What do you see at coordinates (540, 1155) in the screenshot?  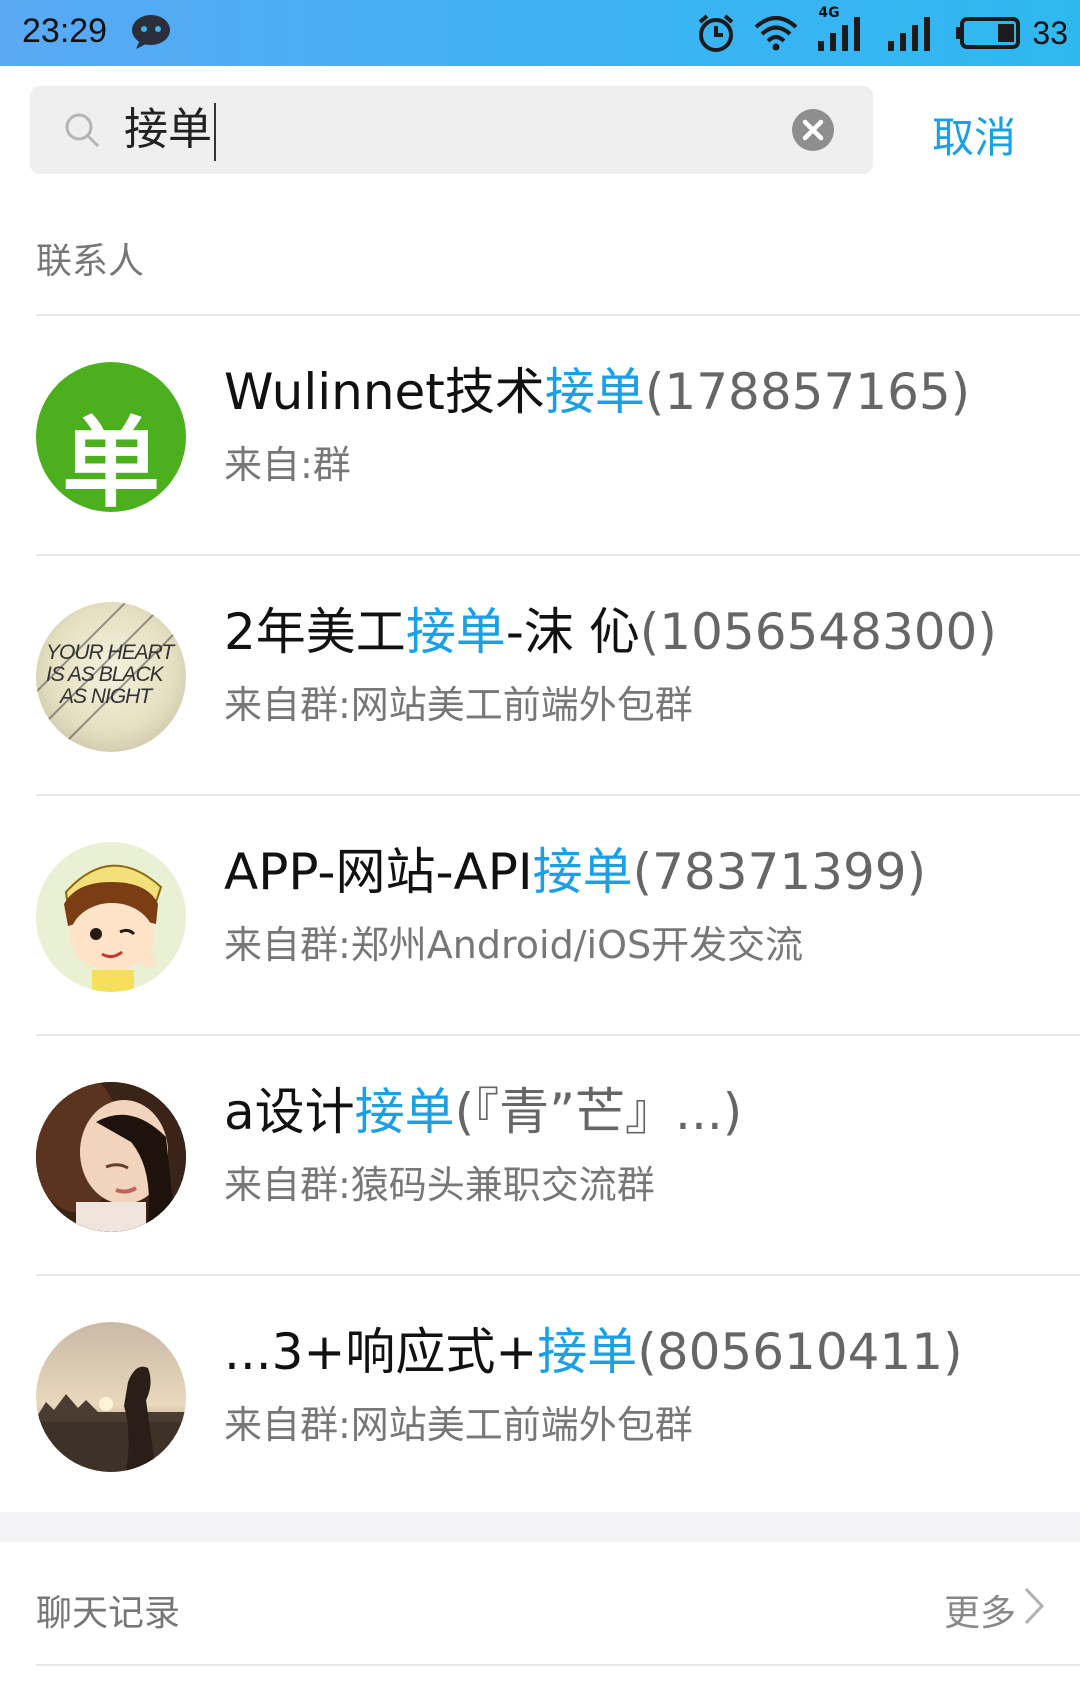 I see `contact-item: a设计接单(『青”芒』...) 来自群:猿码头兼职交流群` at bounding box center [540, 1155].